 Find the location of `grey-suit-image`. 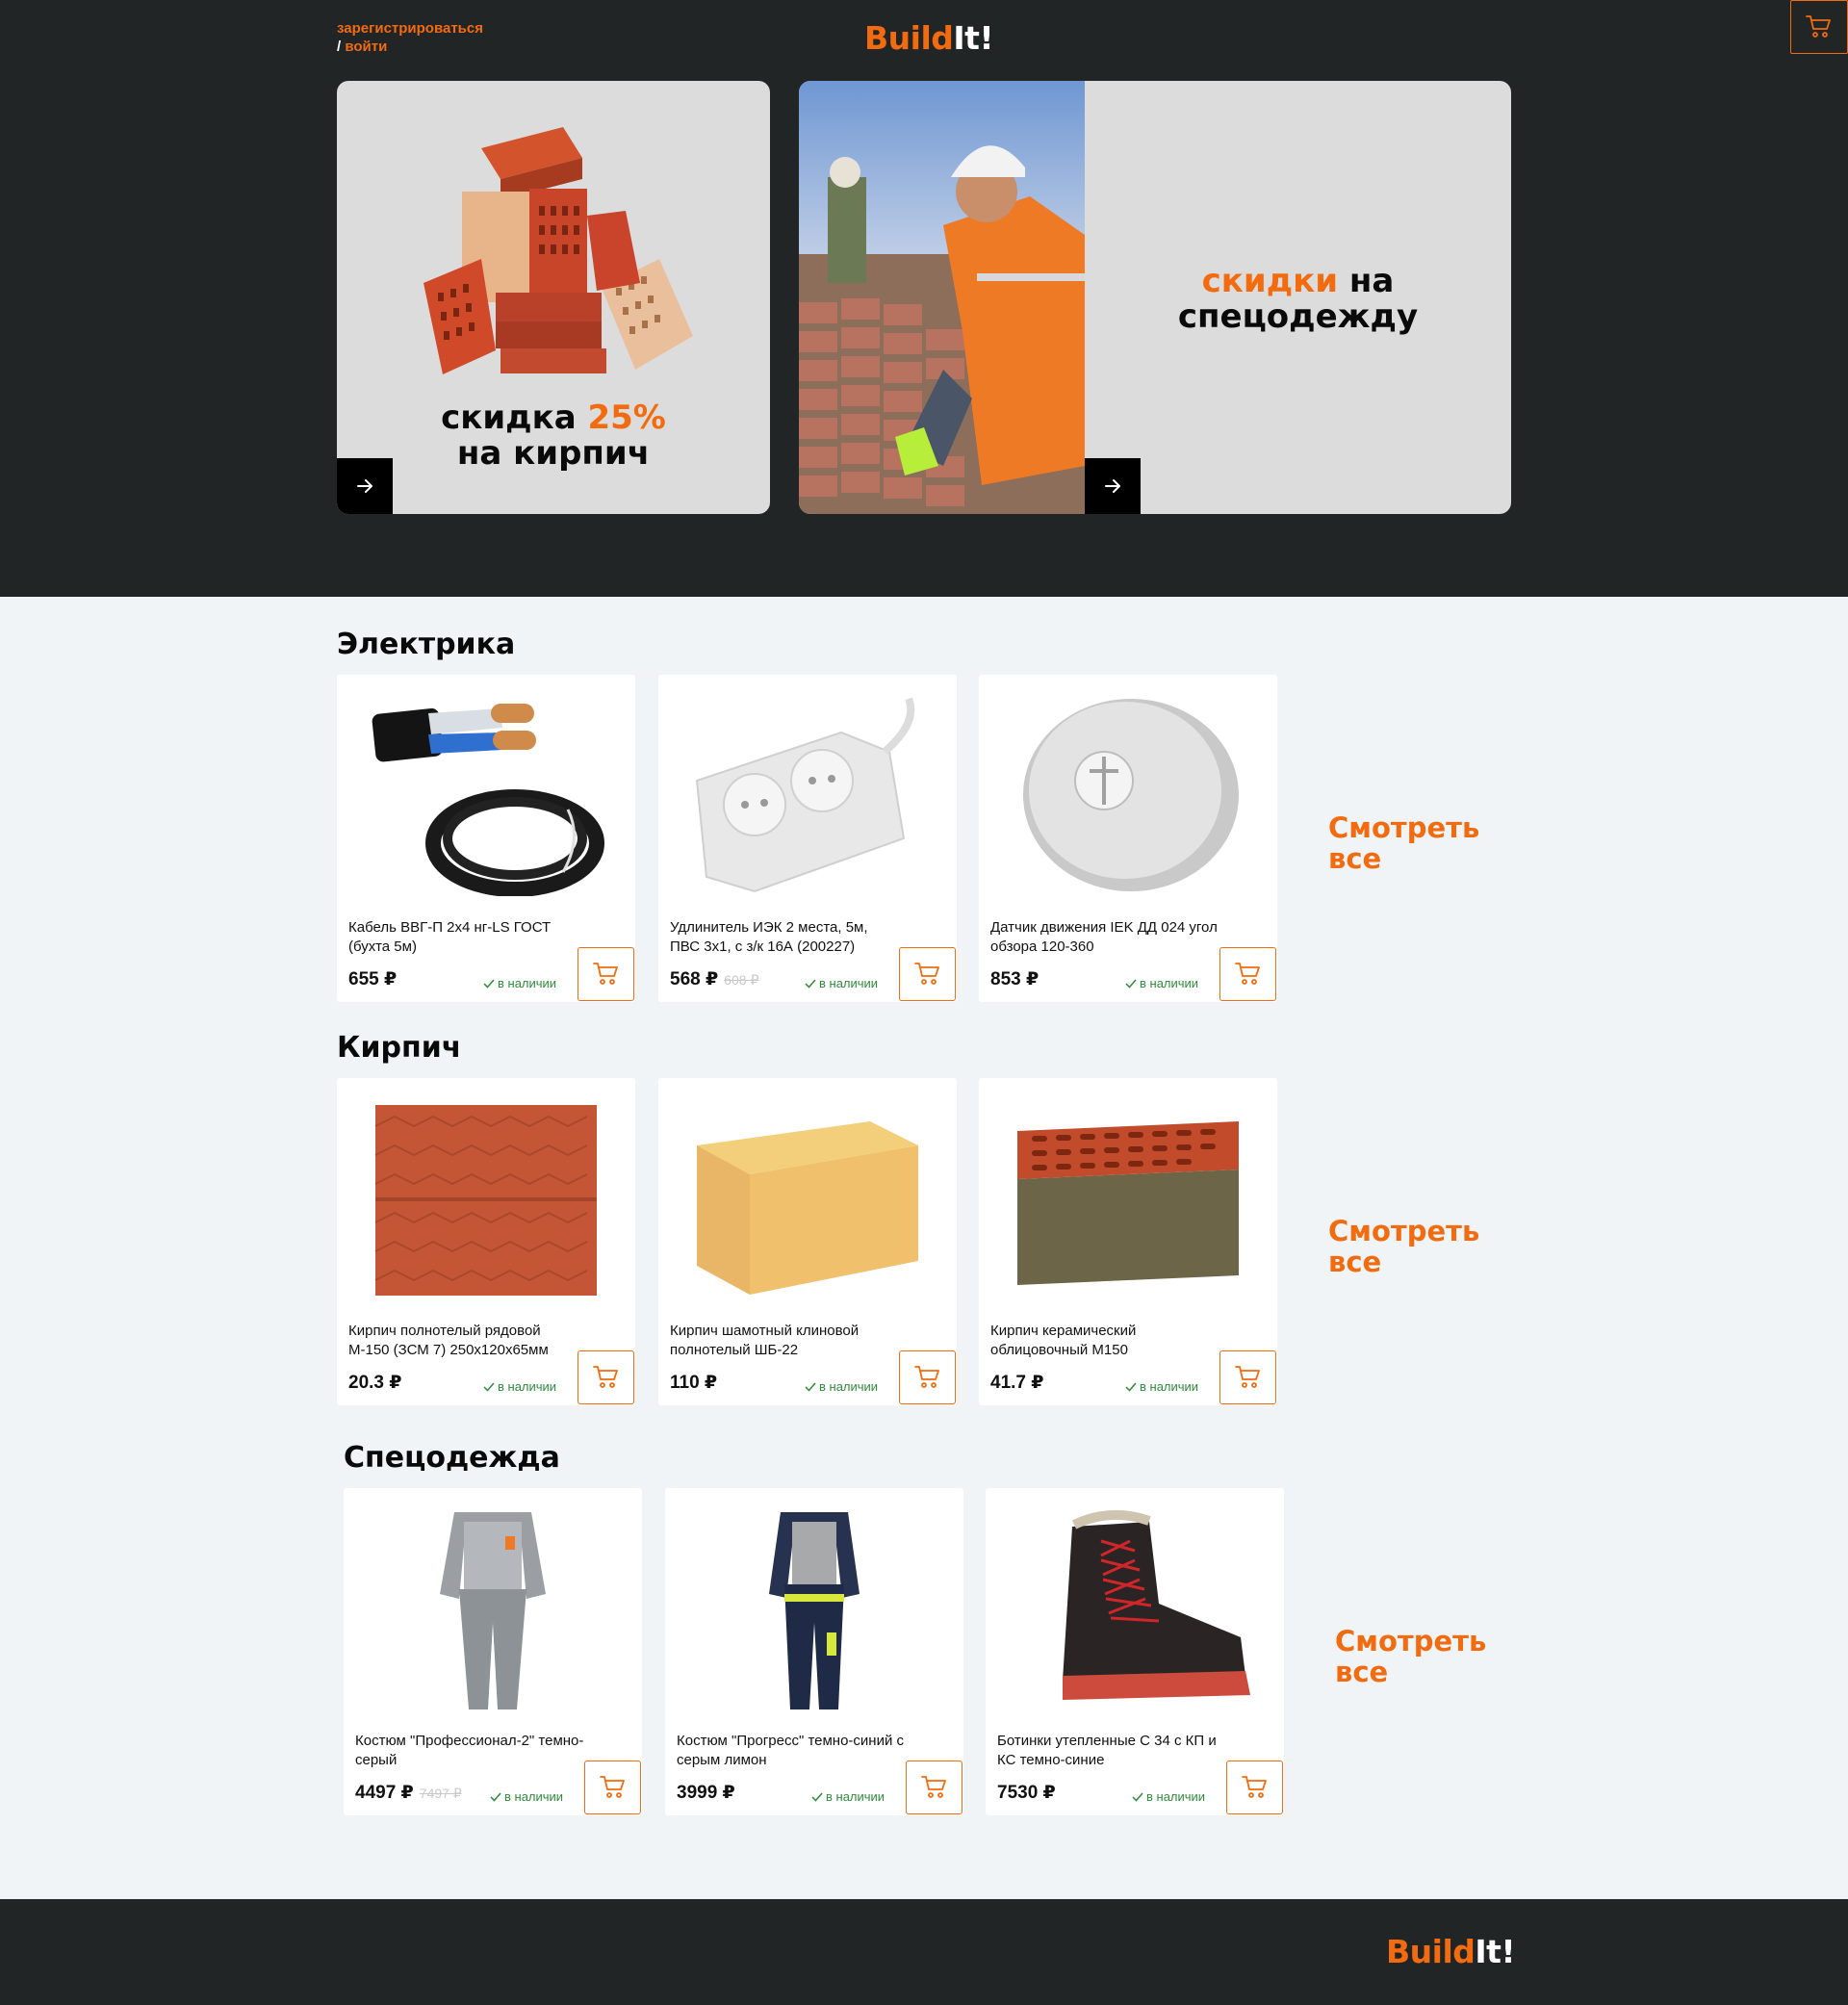

grey-suit-image is located at coordinates (493, 1611).